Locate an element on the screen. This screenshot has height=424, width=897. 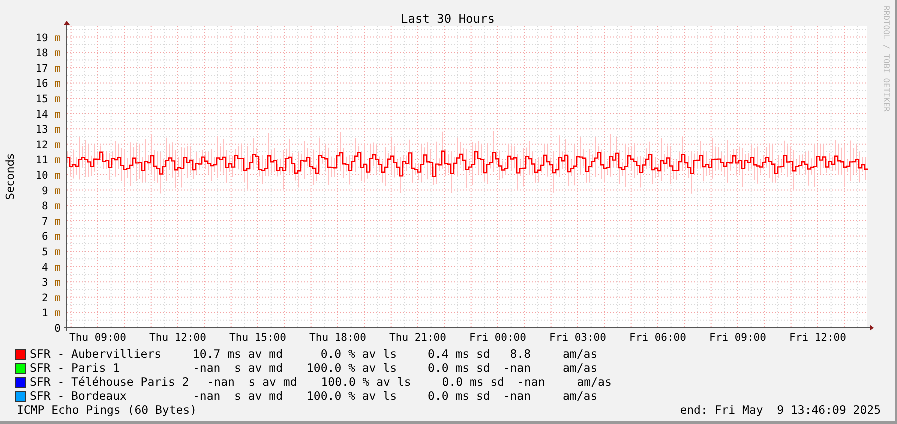
probe-label: ICMP Echo Pings (60 Bytes) is located at coordinates (107, 410).